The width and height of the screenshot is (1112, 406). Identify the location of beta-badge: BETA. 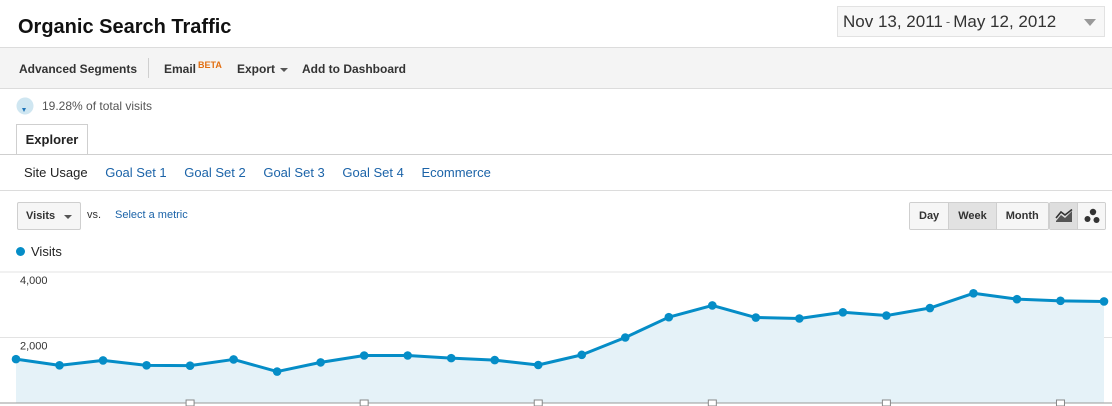
(210, 65).